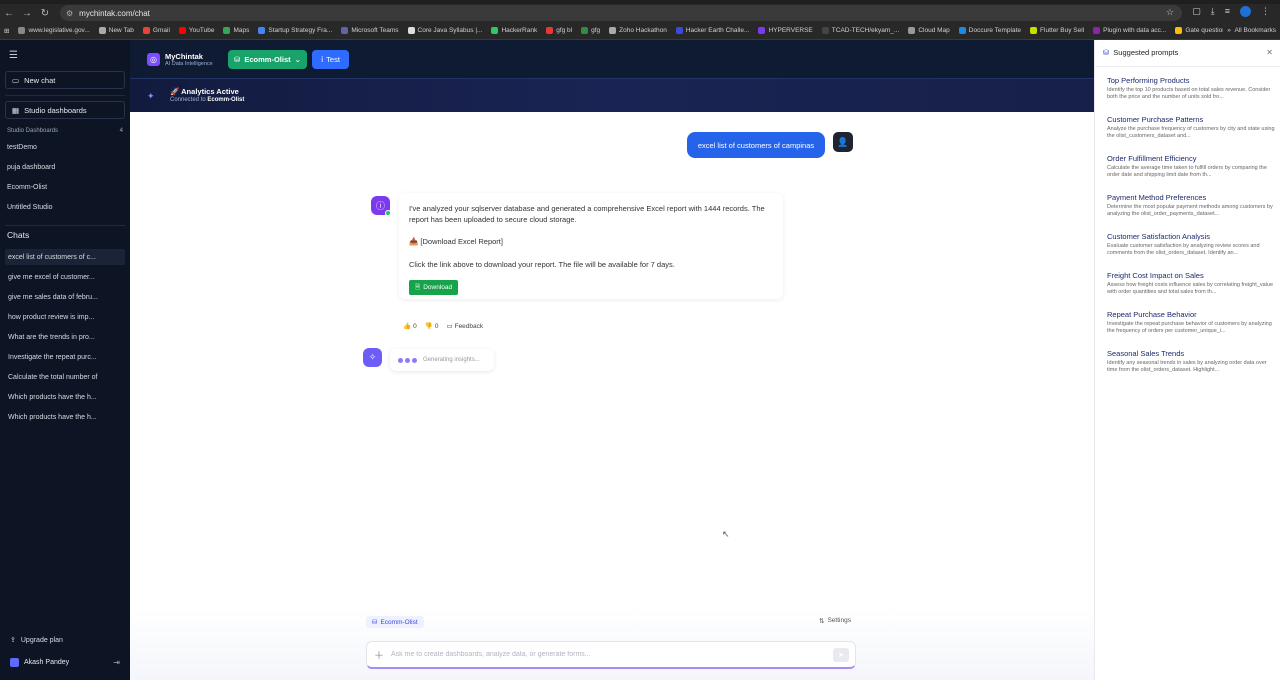 Image resolution: width=1280 pixels, height=680 pixels. What do you see at coordinates (65, 377) in the screenshot?
I see `chat-history-item: Calculate the total number of` at bounding box center [65, 377].